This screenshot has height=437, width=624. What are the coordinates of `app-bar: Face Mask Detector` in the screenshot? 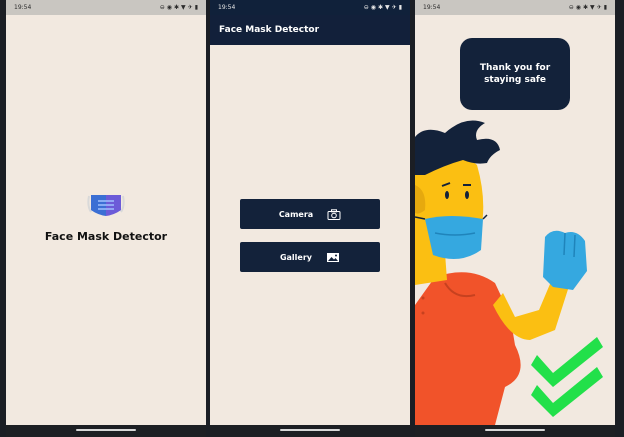 It's located at (310, 30).